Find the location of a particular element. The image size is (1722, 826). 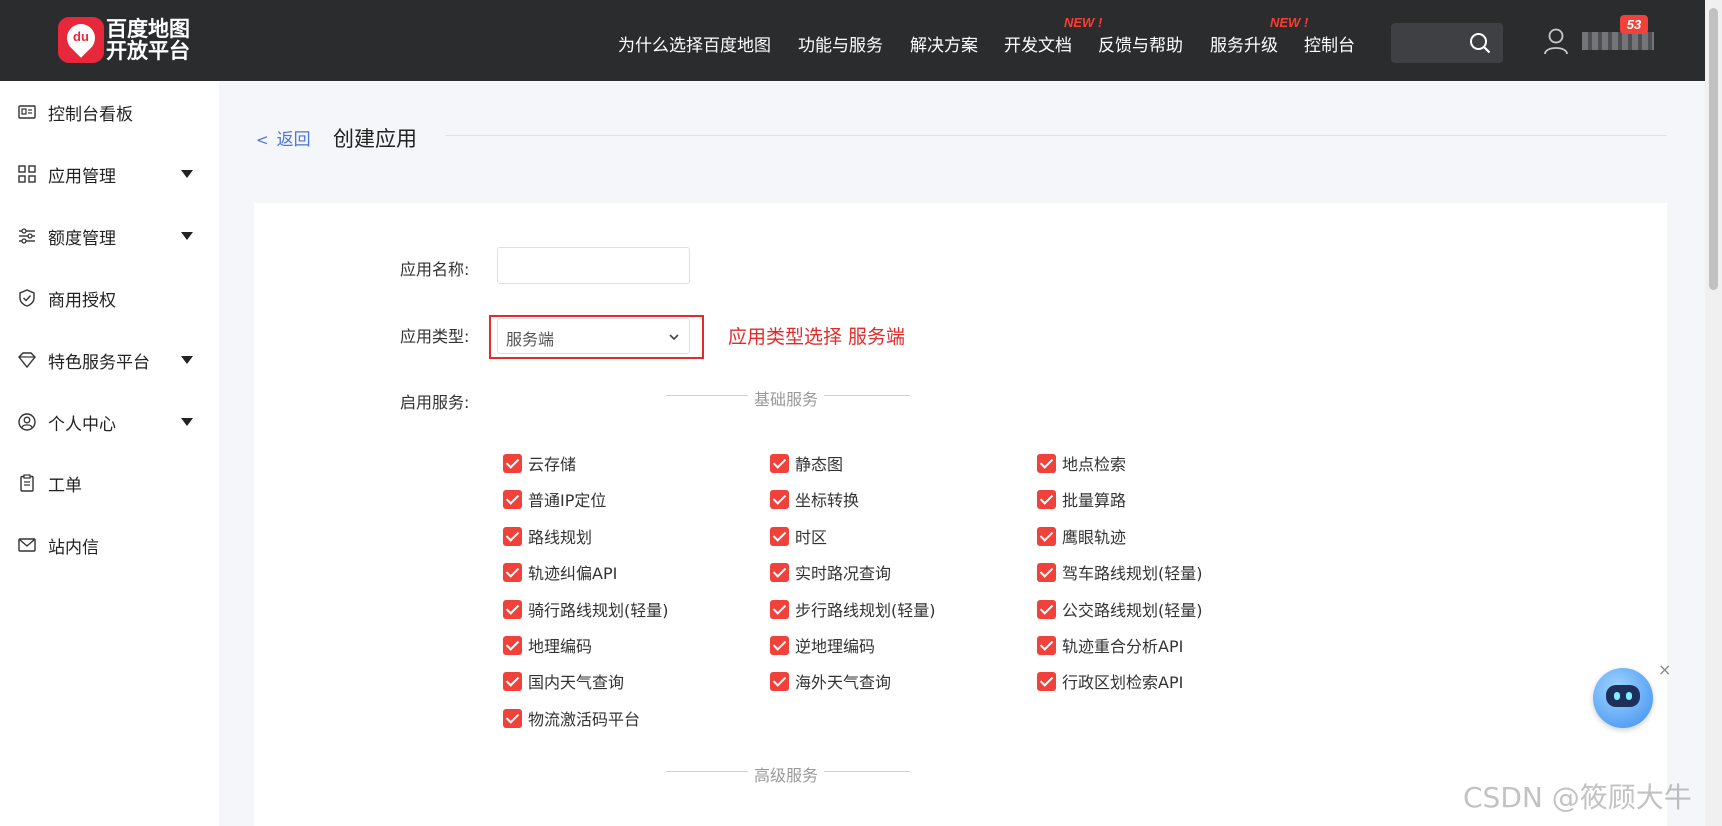

sidebar-item-label: 工单 is located at coordinates (65, 485).